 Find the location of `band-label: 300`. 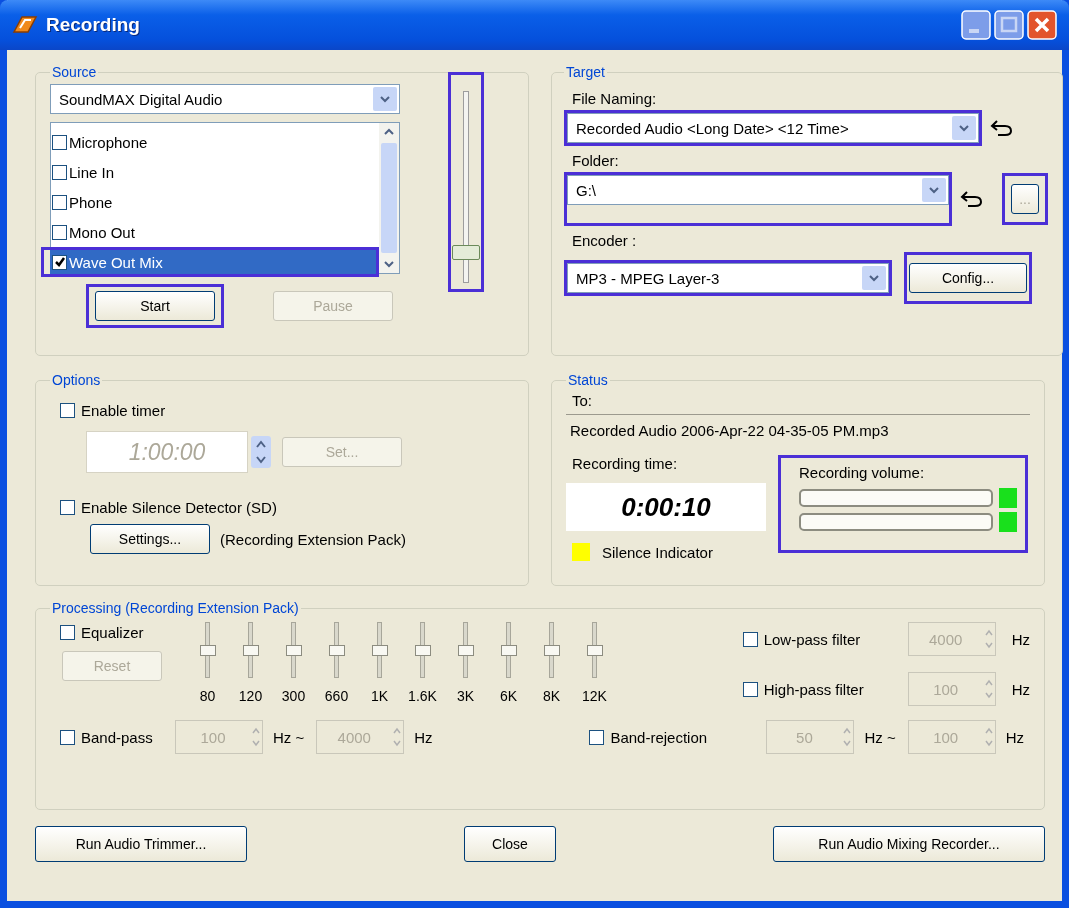

band-label: 300 is located at coordinates (293, 696).